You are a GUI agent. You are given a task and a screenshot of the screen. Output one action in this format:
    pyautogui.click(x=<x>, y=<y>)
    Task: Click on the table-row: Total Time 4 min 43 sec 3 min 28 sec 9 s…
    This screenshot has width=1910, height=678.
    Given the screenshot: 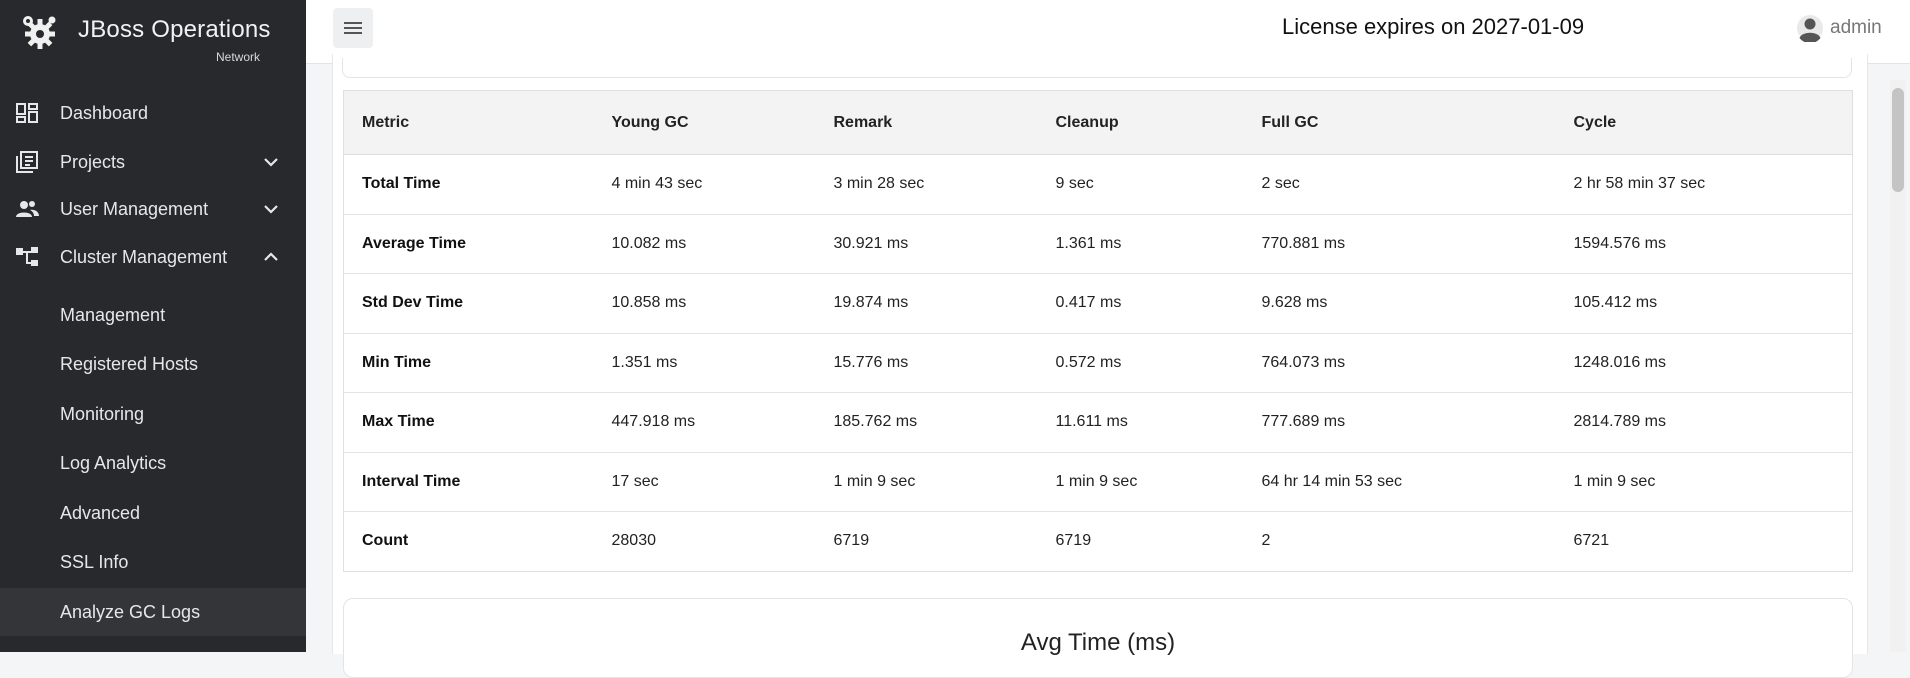 What is the action you would take?
    pyautogui.click(x=1098, y=184)
    